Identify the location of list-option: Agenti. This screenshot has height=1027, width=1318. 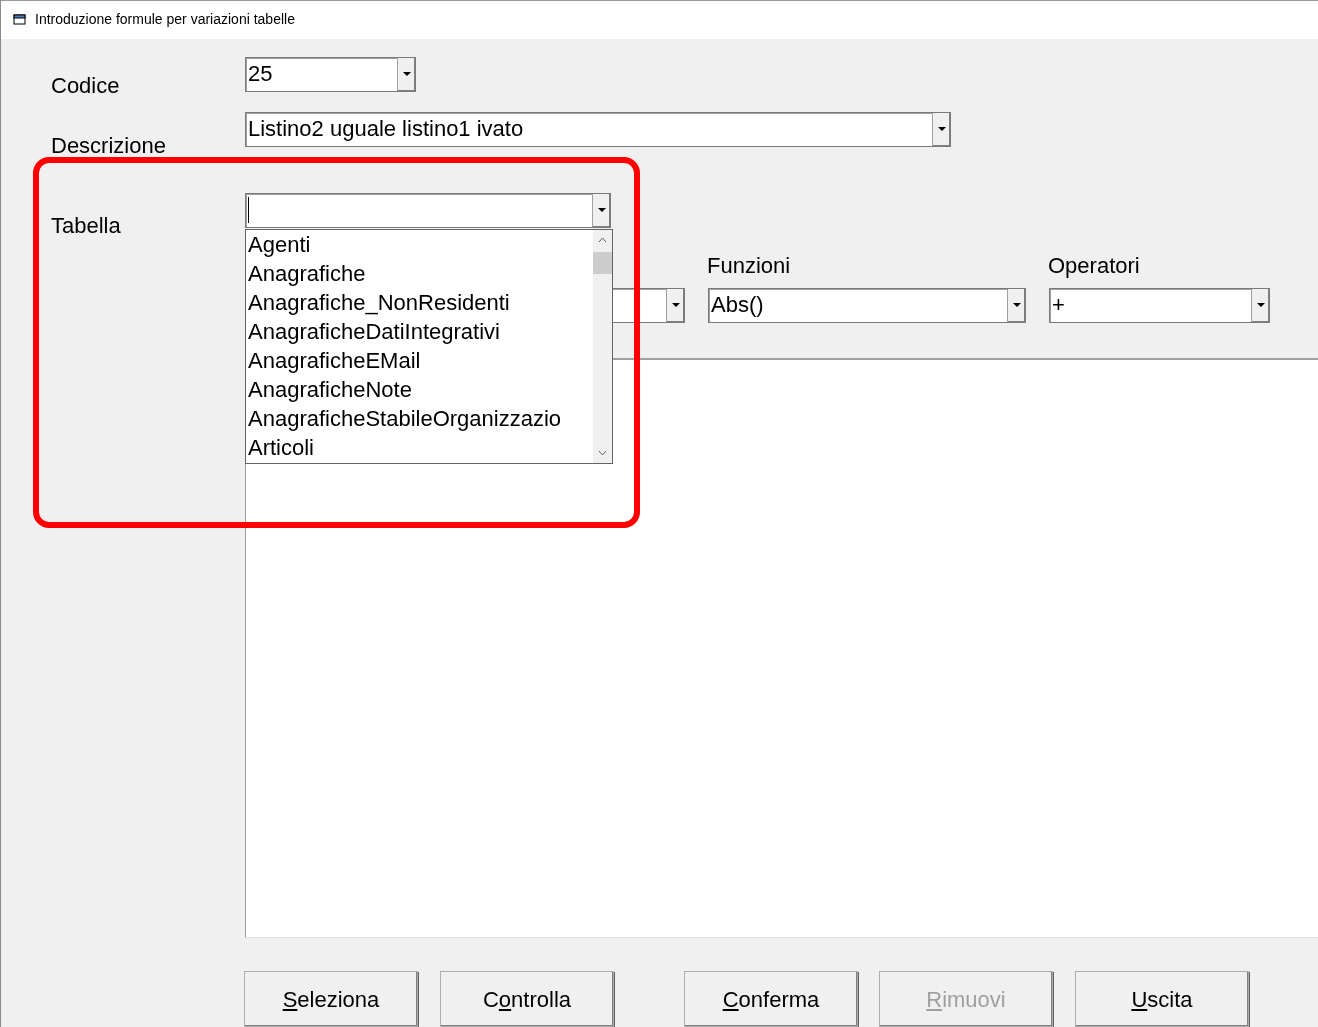
(420, 244).